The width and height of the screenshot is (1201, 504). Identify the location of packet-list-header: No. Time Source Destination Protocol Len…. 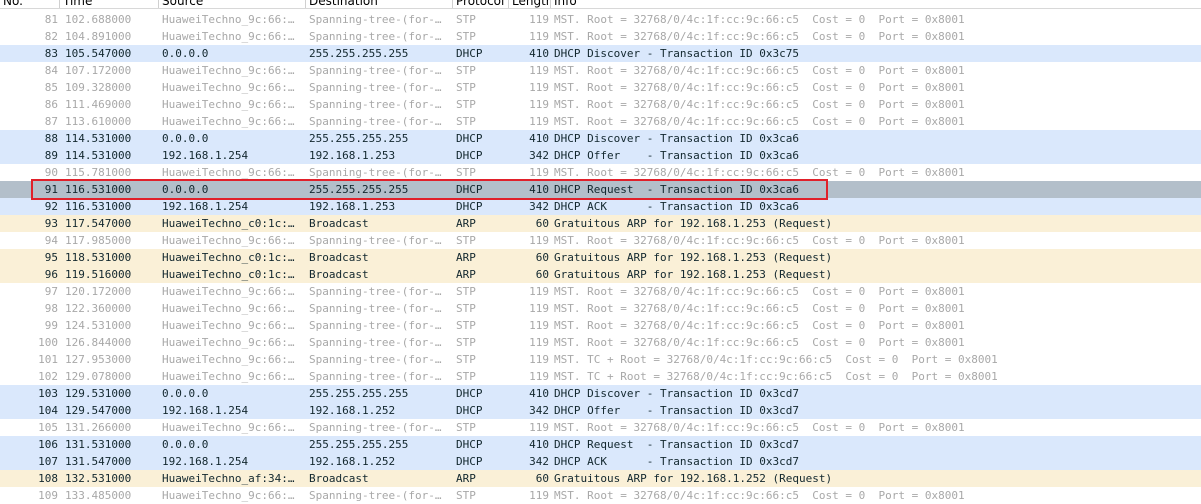
(600, 4).